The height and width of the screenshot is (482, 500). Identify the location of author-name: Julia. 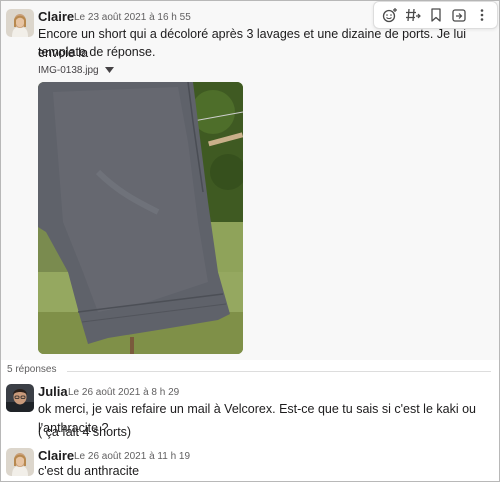
(53, 391).